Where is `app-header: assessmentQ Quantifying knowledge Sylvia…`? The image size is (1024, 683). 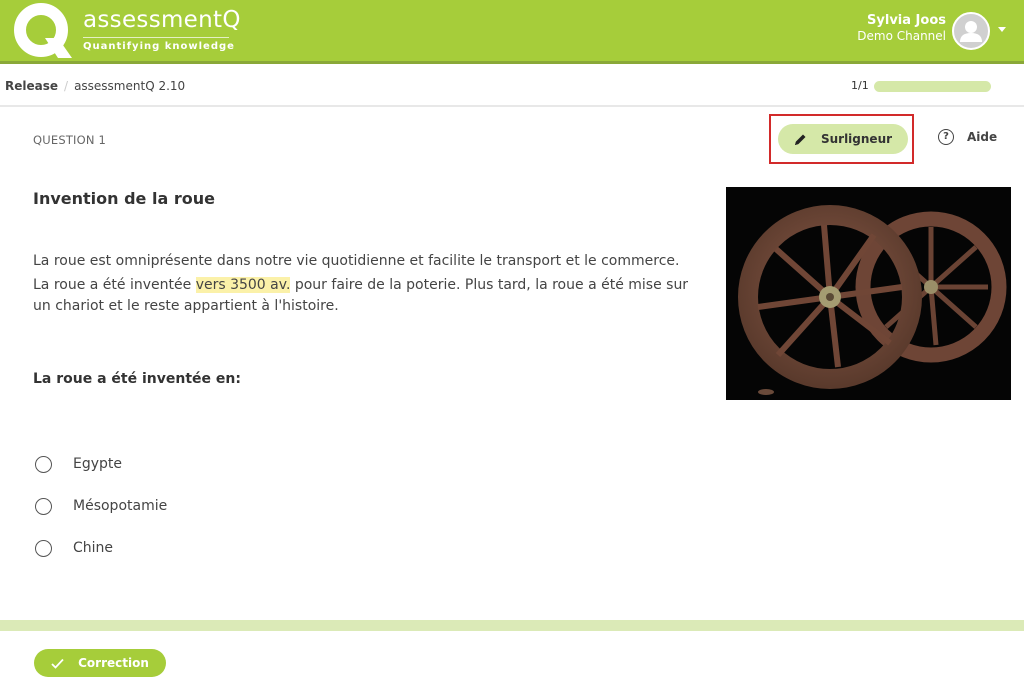
app-header: assessmentQ Quantifying knowledge Sylvia… is located at coordinates (512, 32).